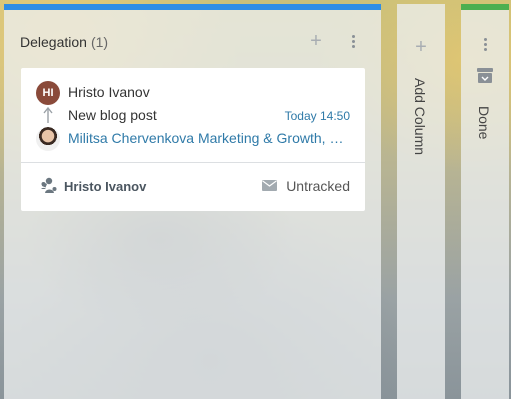 The height and width of the screenshot is (399, 511). I want to click on done-column: Done, so click(485, 201).